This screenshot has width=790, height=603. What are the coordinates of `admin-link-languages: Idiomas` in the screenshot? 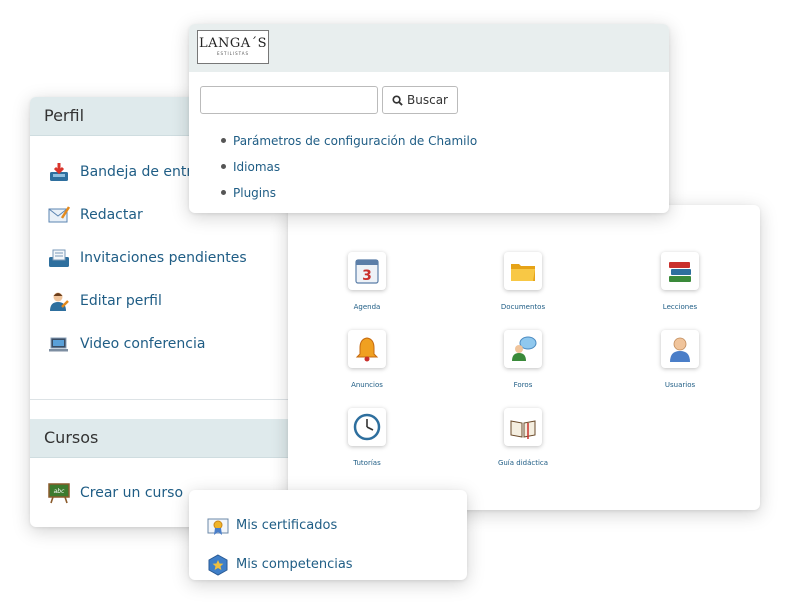 It's located at (349, 171).